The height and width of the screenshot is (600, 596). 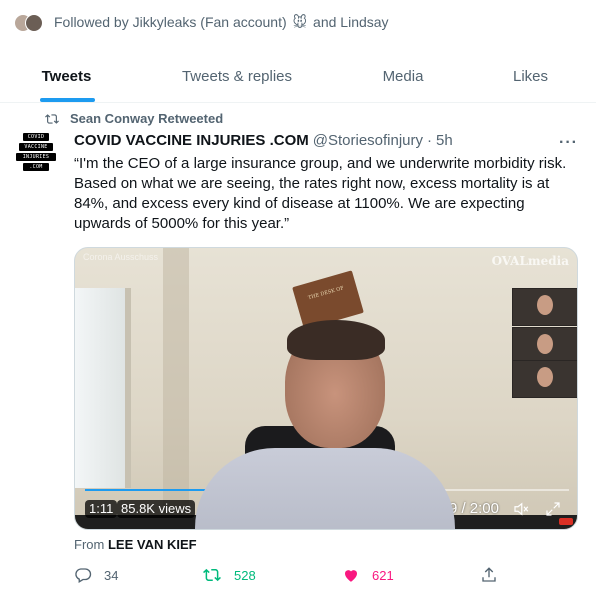 What do you see at coordinates (67, 100) in the screenshot?
I see `active-tab-indicator` at bounding box center [67, 100].